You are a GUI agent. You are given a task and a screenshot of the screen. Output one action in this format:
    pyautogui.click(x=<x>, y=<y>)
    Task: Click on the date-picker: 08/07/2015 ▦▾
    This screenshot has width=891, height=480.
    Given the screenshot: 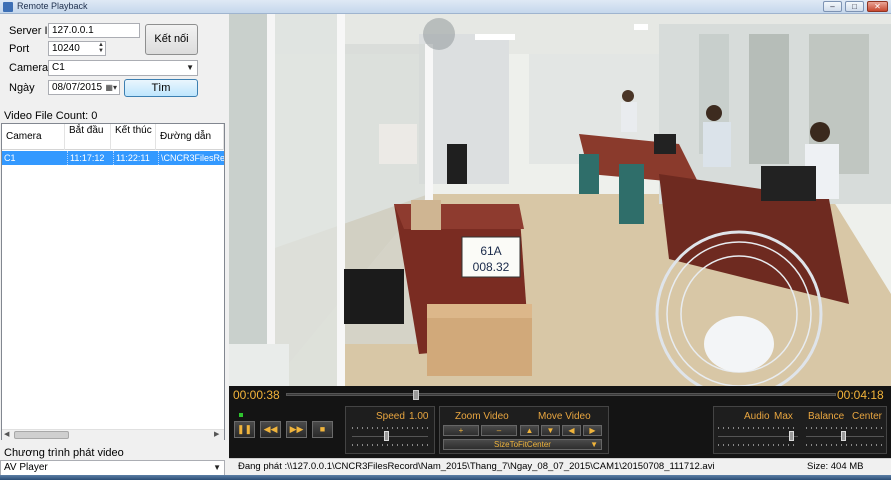 What is the action you would take?
    pyautogui.click(x=84, y=87)
    